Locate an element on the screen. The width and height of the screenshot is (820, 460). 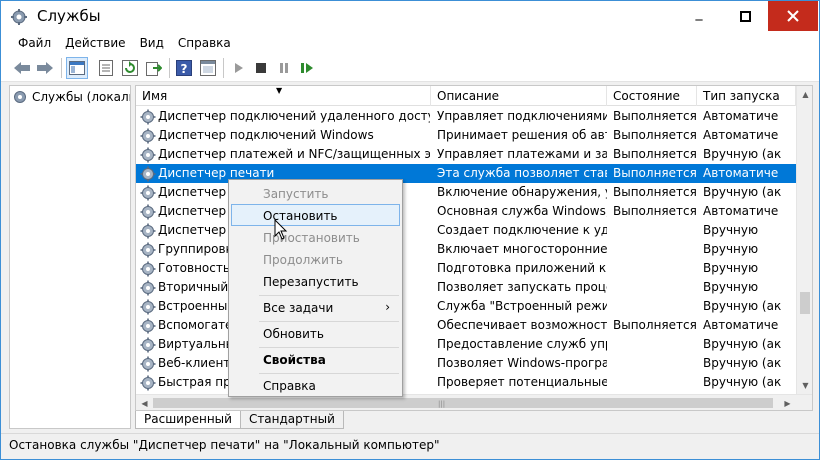
service-description: Обеспечивает возможность is located at coordinates (522, 325).